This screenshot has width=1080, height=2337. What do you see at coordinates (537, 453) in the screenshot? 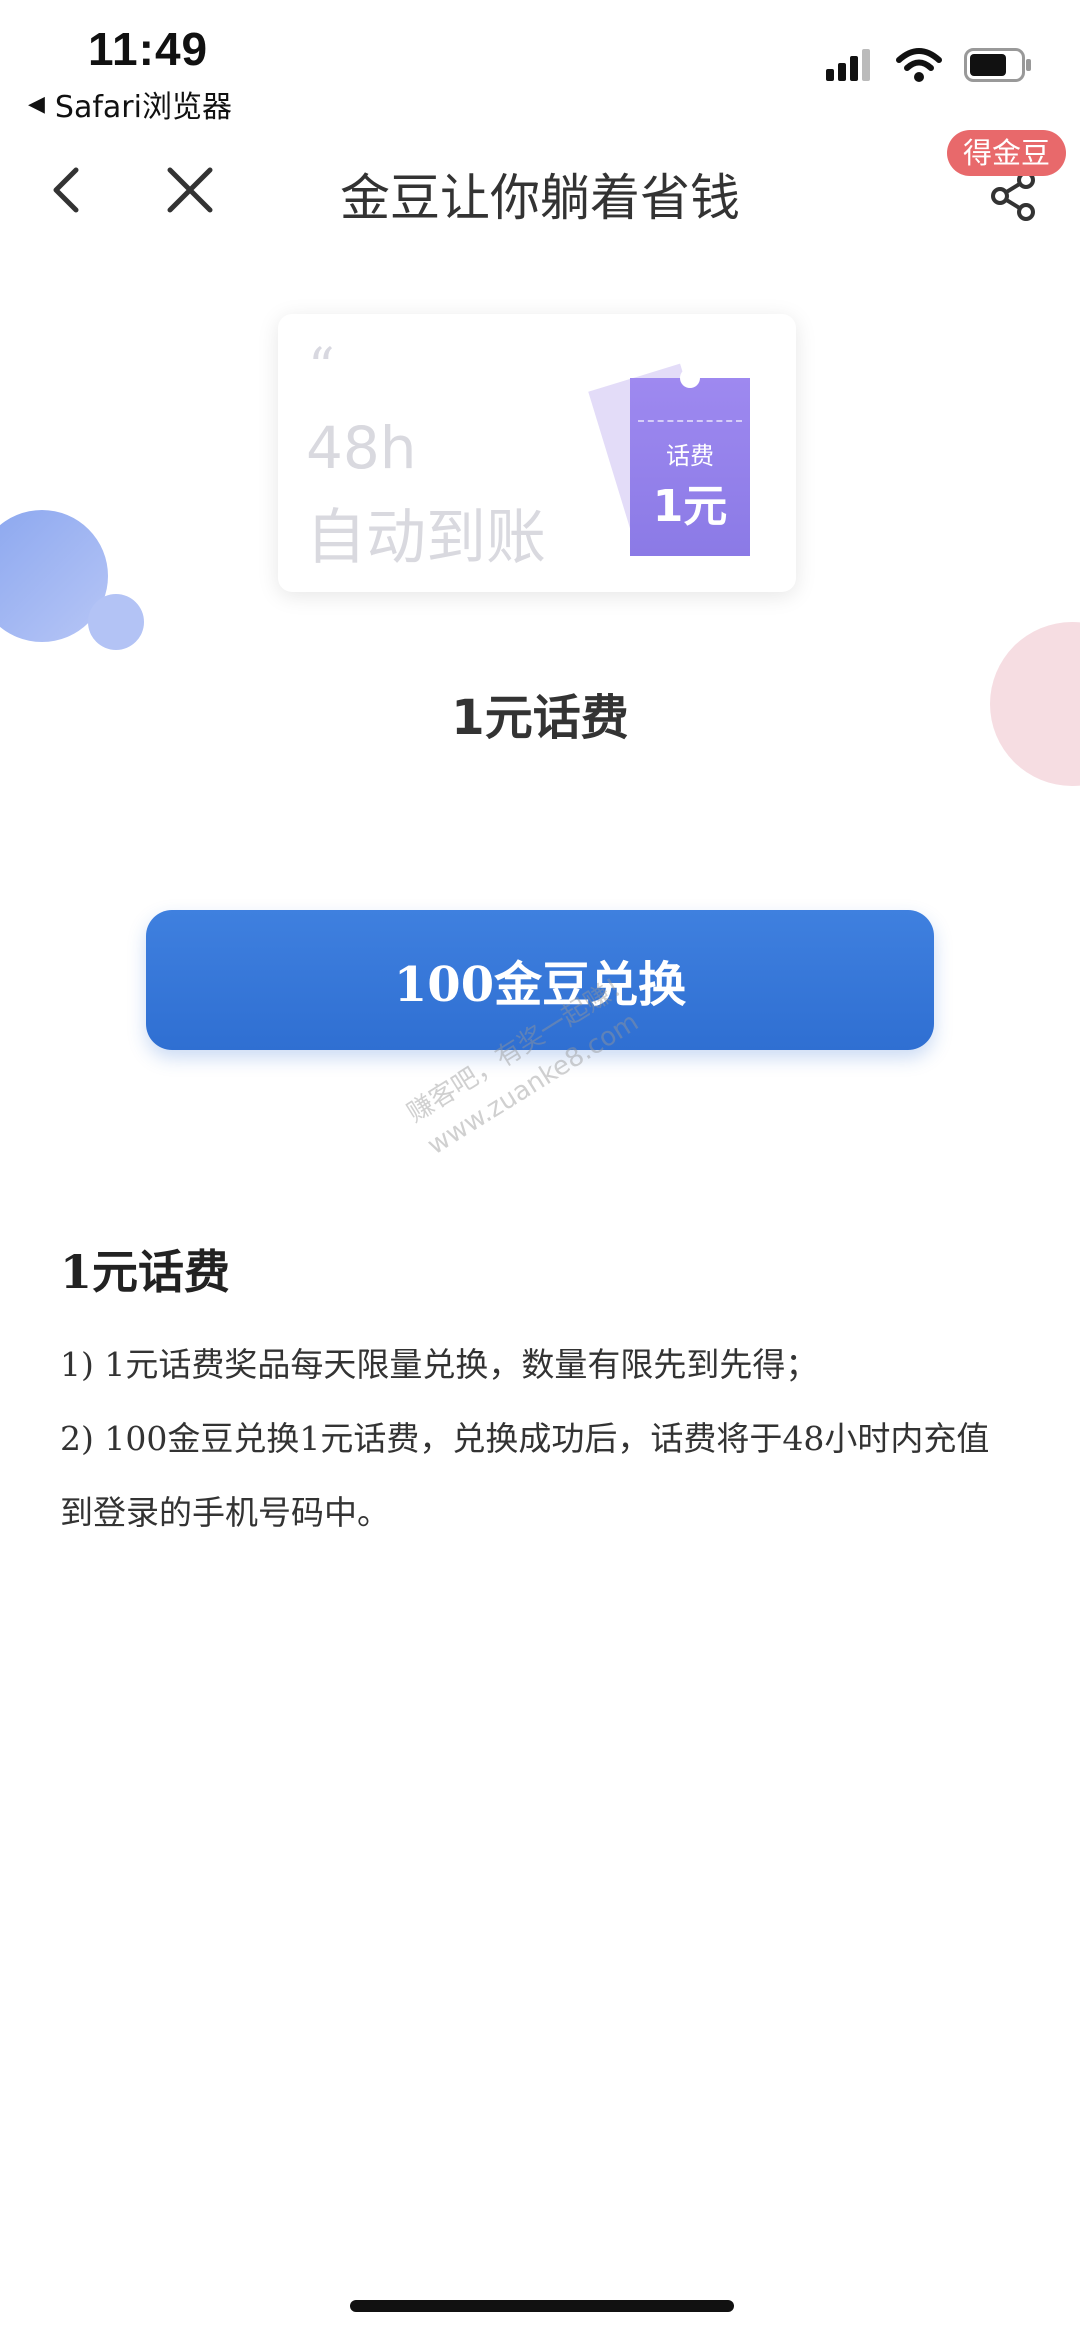
I see `coupon-card: “ 48h 自动到账 话费 1元` at bounding box center [537, 453].